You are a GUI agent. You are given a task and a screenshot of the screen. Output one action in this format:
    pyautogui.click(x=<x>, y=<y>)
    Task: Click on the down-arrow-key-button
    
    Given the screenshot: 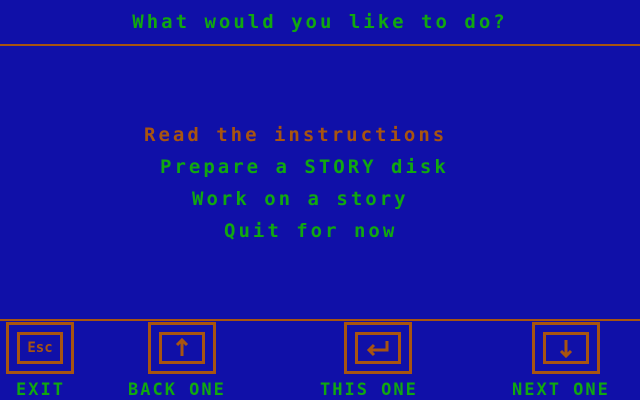 What is the action you would take?
    pyautogui.click(x=566, y=348)
    